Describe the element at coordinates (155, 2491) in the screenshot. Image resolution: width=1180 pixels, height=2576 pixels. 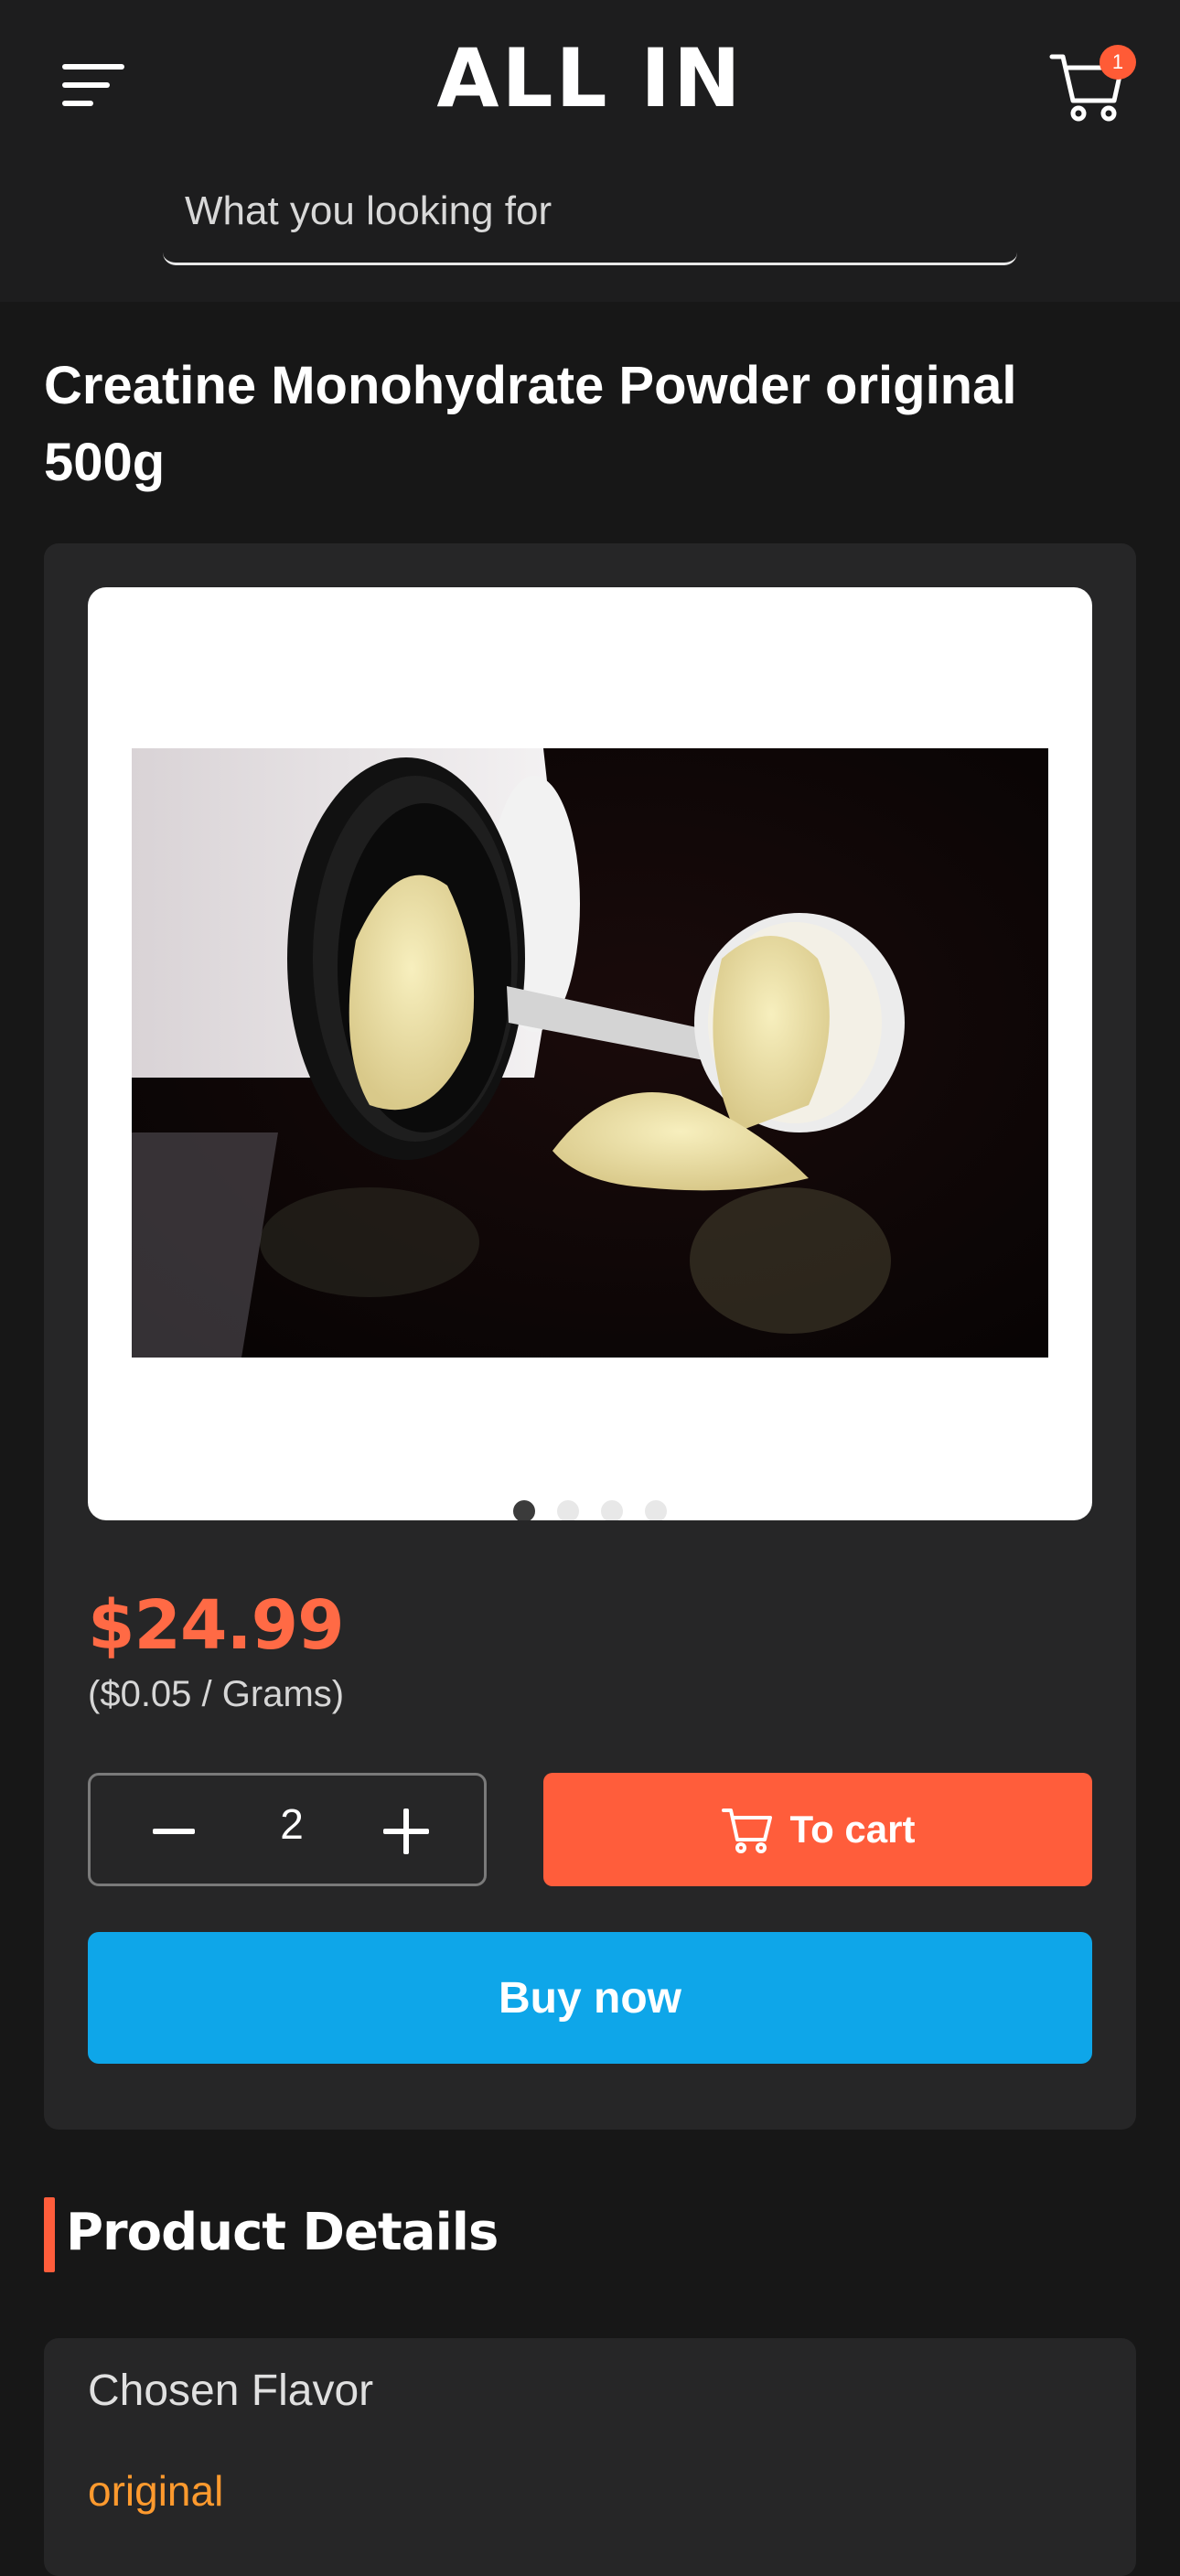
I see `chosen-flavor-value: original` at that location.